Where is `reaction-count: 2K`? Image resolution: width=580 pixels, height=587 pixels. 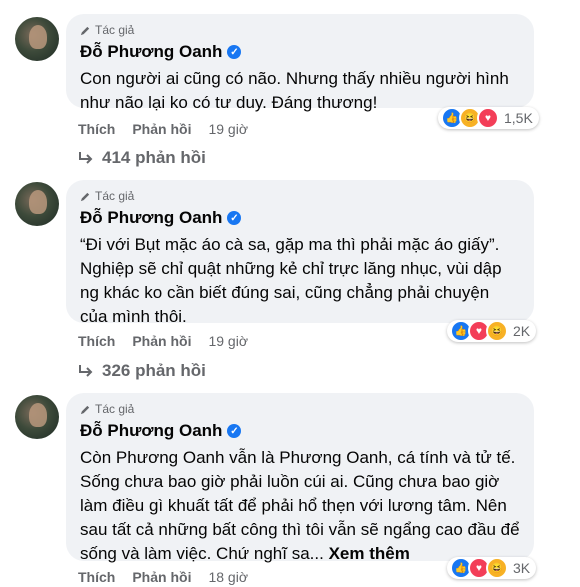
reaction-count: 2K is located at coordinates (522, 331).